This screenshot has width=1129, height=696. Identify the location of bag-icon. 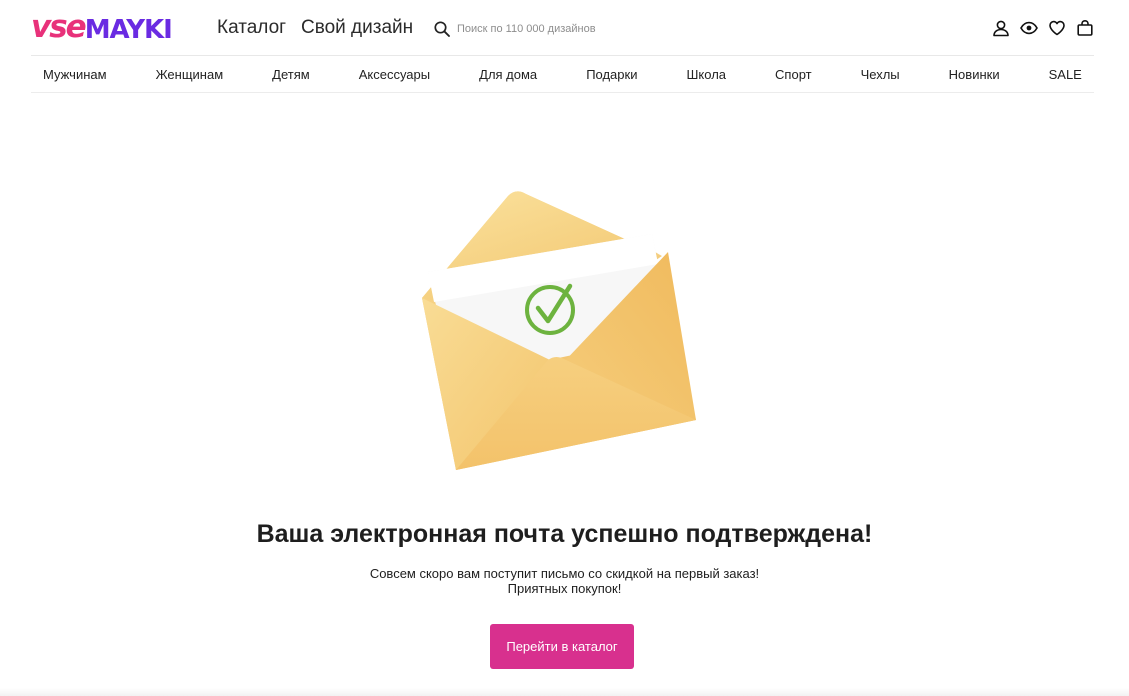
(1085, 28).